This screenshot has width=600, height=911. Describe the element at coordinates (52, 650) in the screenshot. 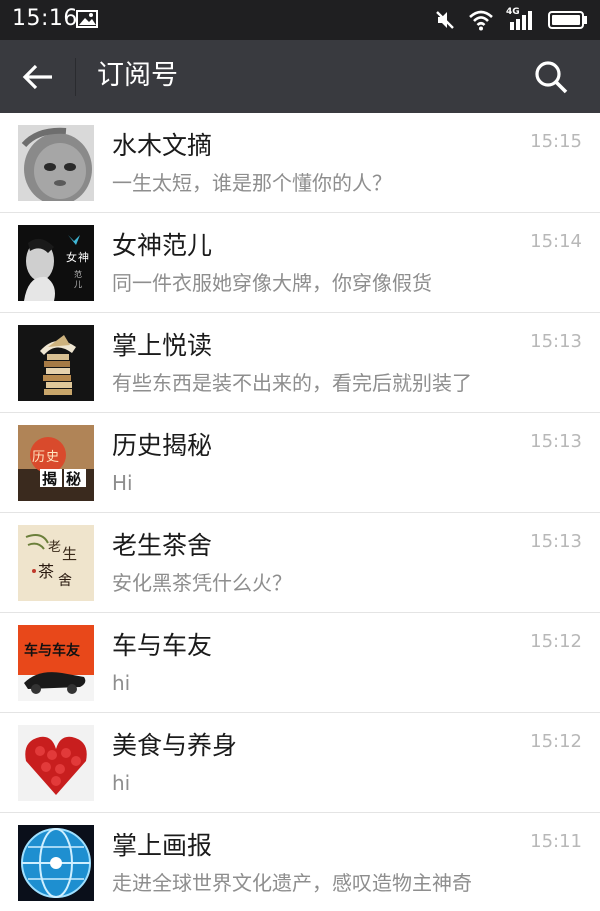

I see `avatar-text: 车与车友` at that location.